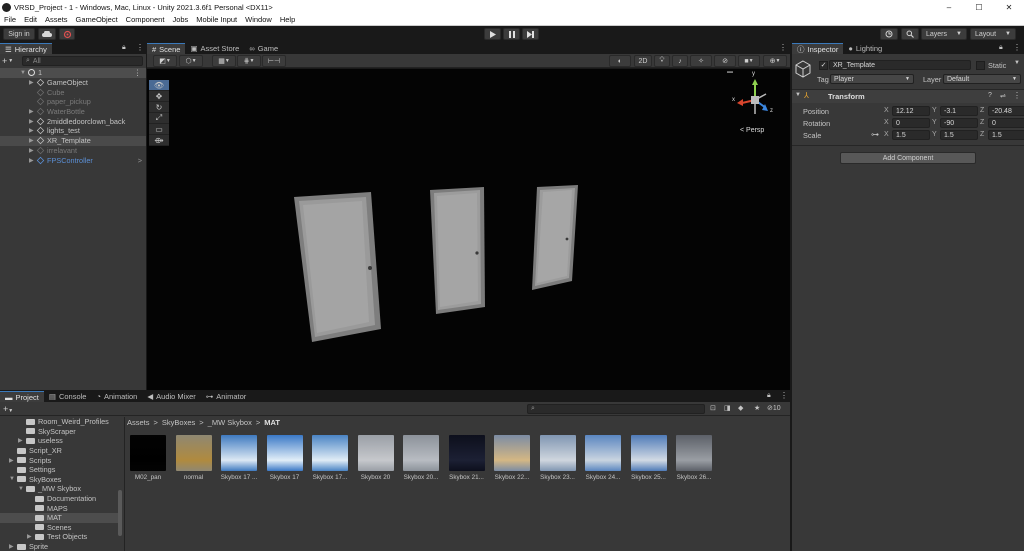 This screenshot has height=551, width=1024. What do you see at coordinates (959, 123) in the screenshot?
I see `rotation-y-field: -90` at bounding box center [959, 123].